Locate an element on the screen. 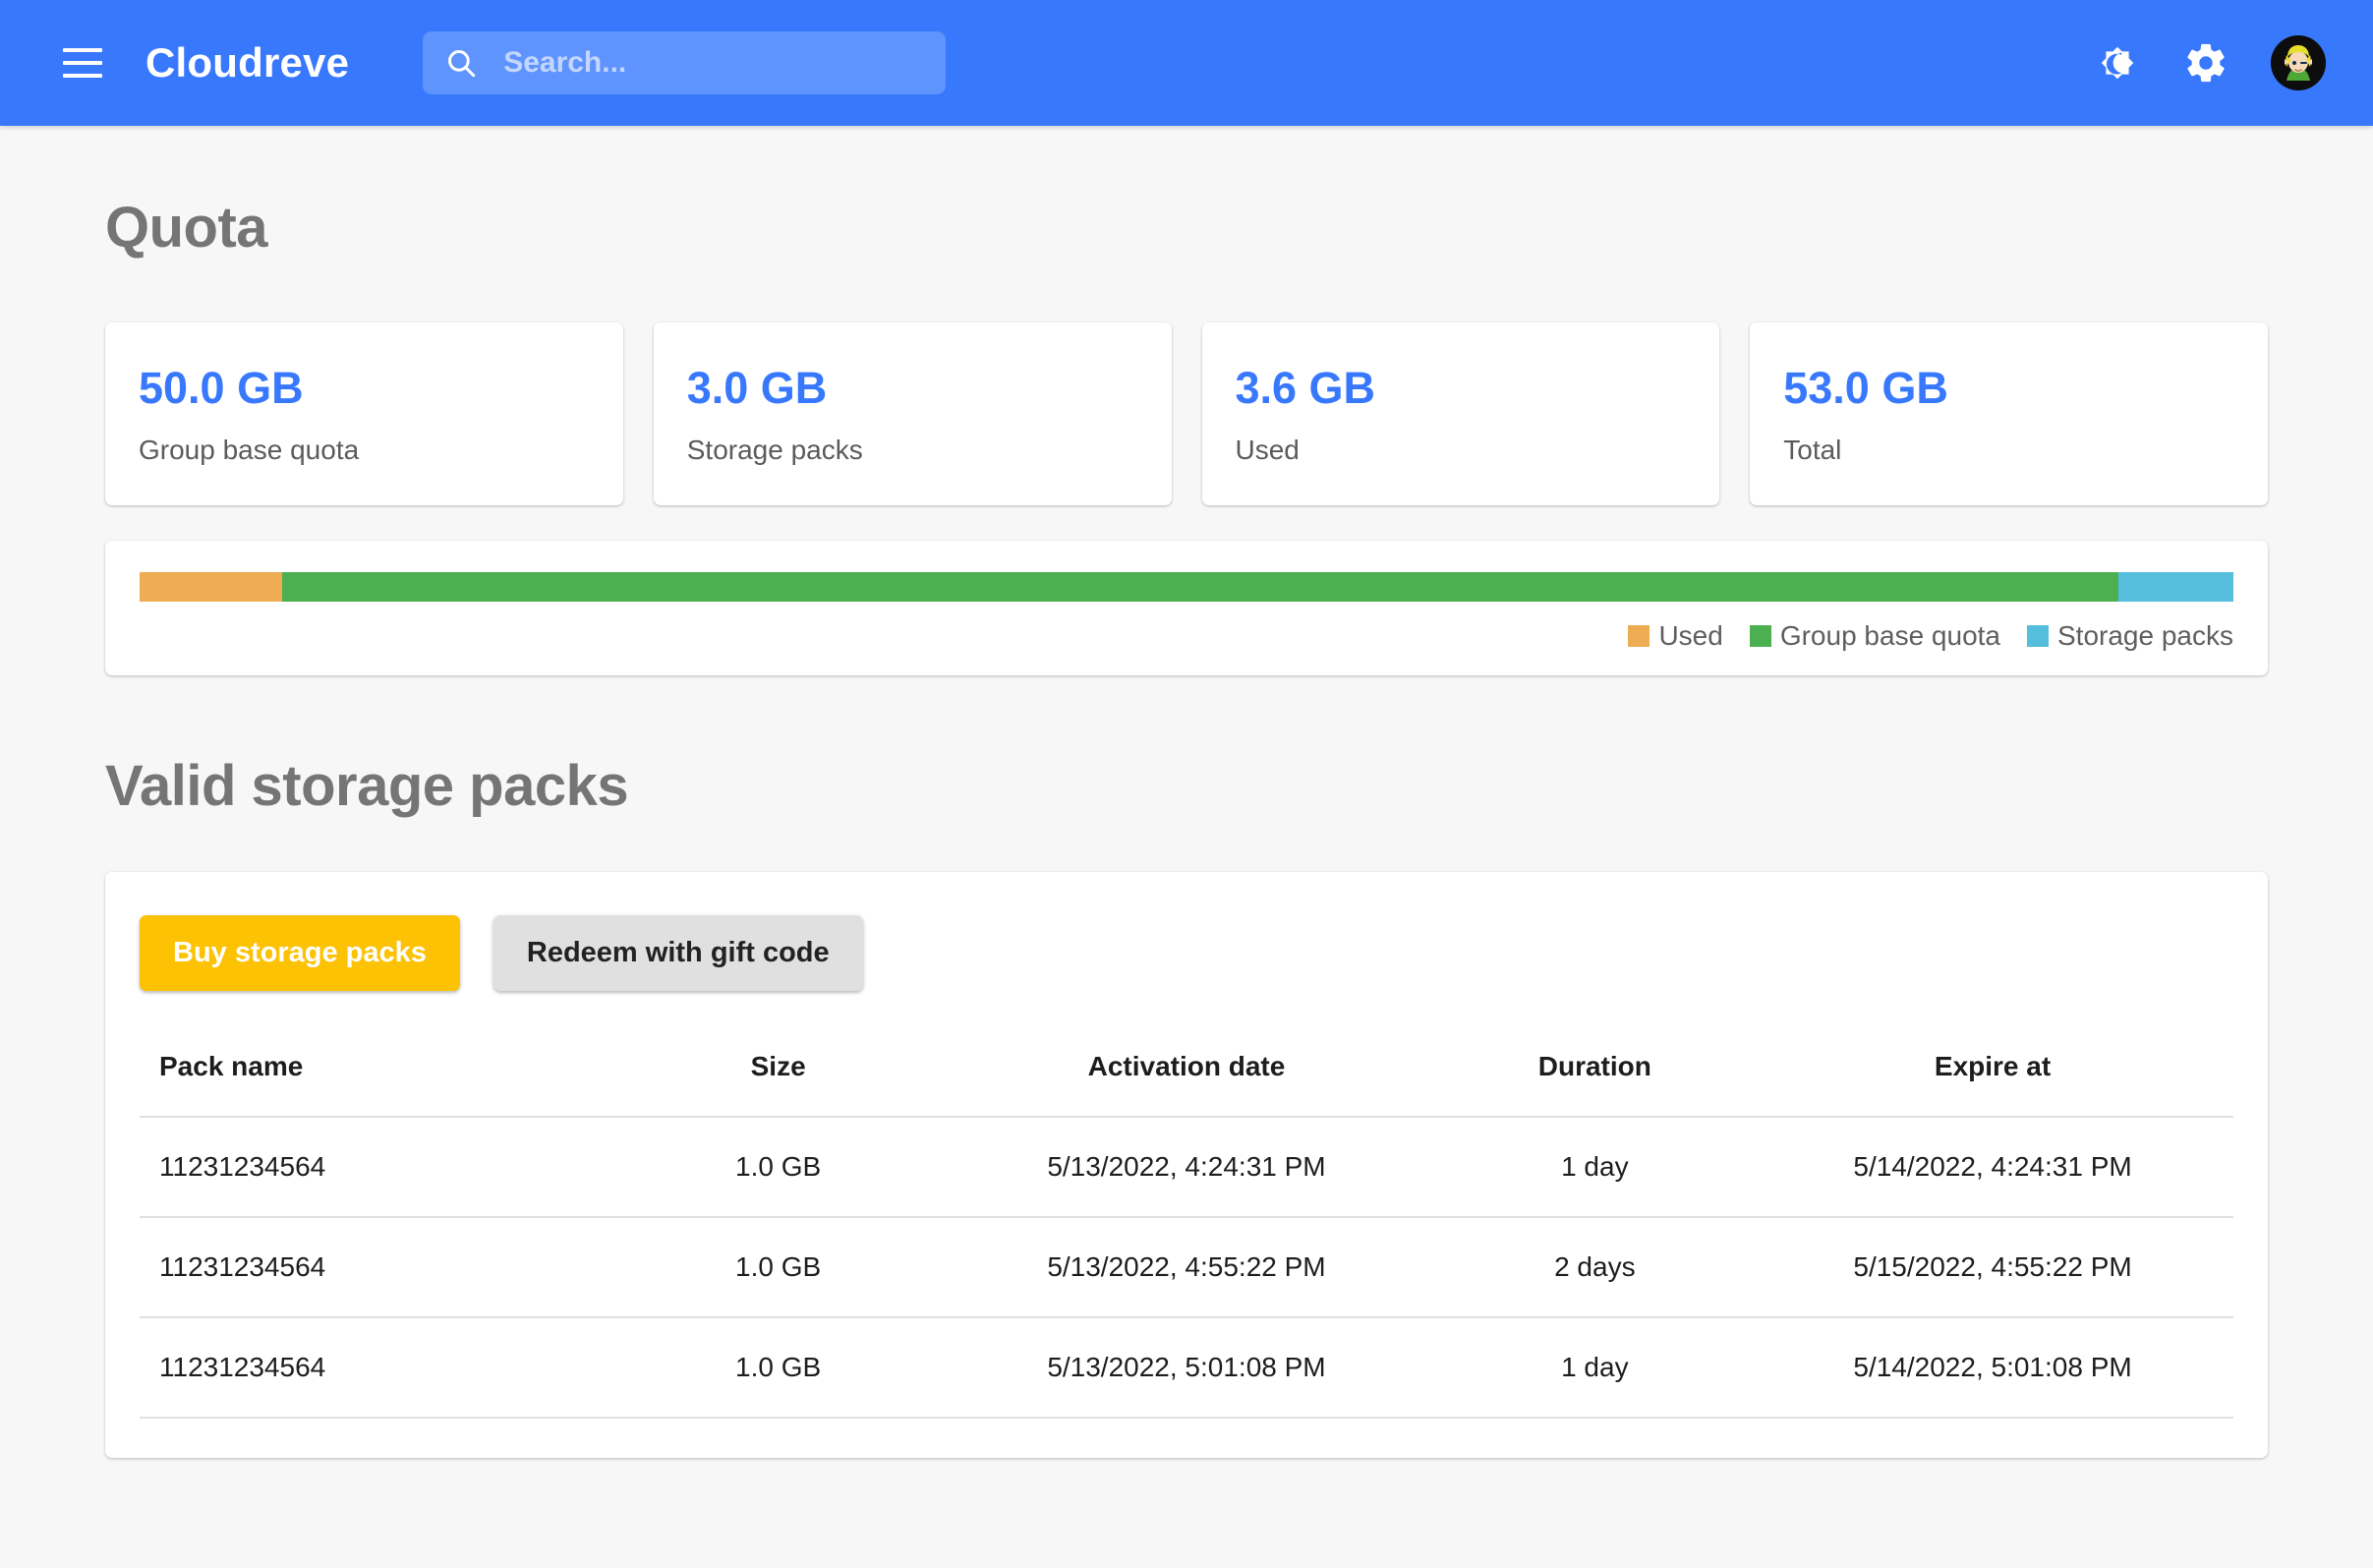  usage-segment-group-base-quota is located at coordinates (1199, 587).